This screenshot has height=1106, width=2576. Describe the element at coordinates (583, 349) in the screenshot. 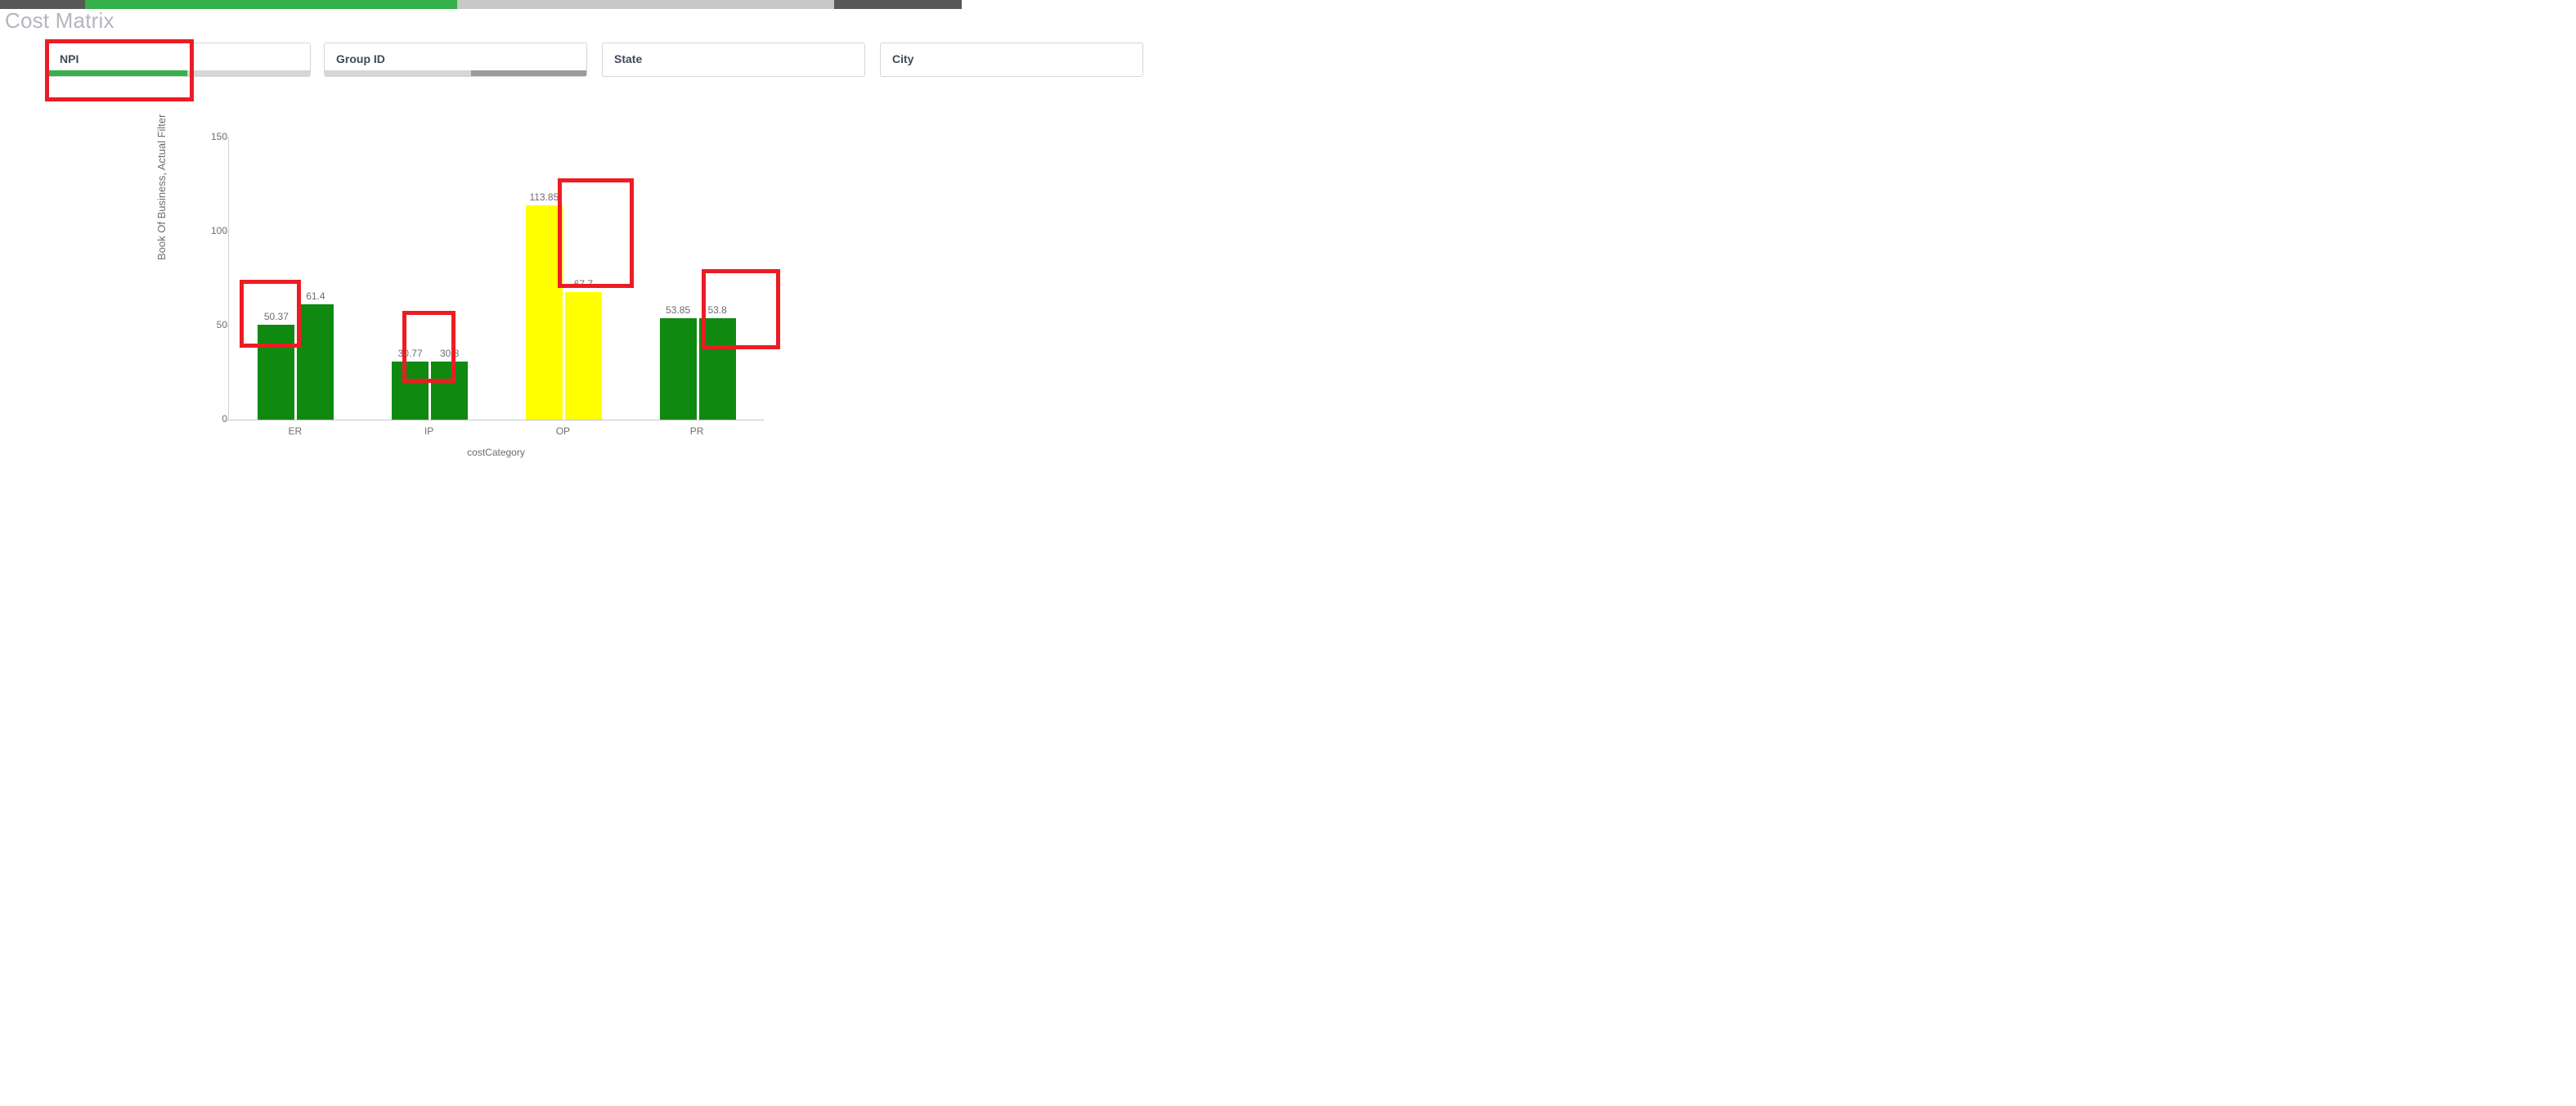

I see `bar-op-2: 67.7` at that location.